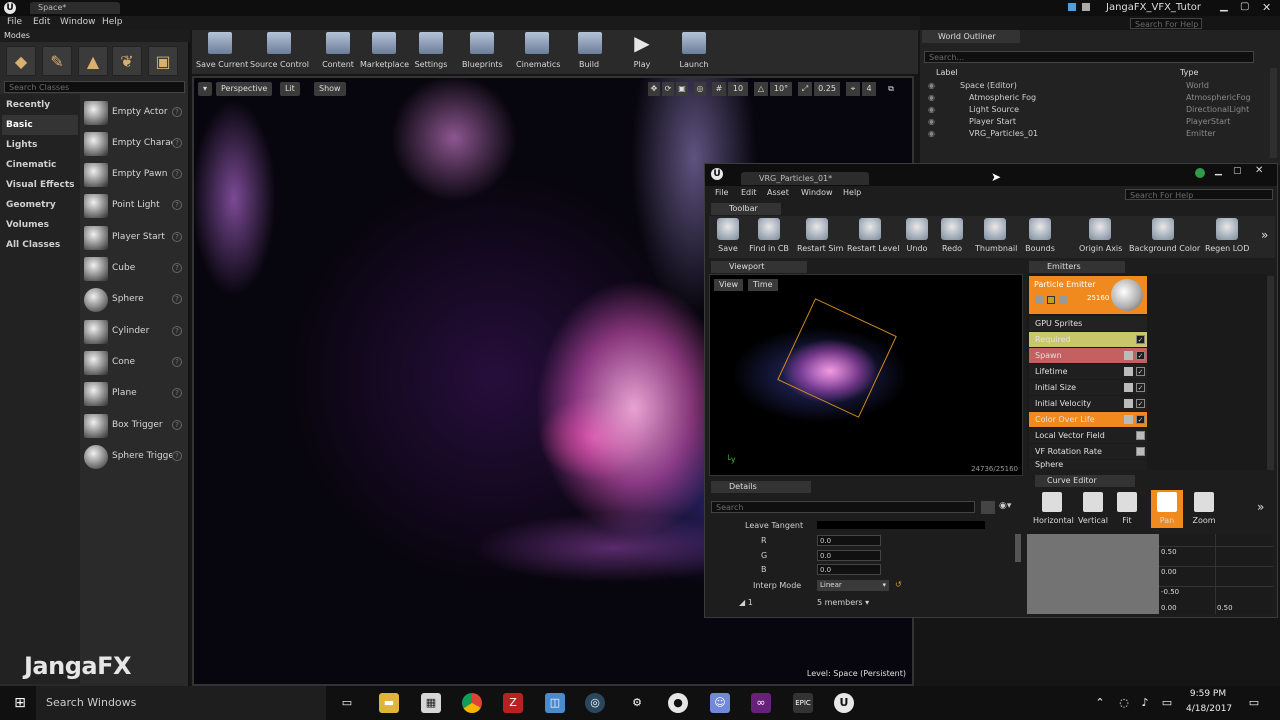 The image size is (1280, 720). Describe the element at coordinates (1088, 451) in the screenshot. I see `module-vf-rotation-rate: VF Rotation Rate` at that location.